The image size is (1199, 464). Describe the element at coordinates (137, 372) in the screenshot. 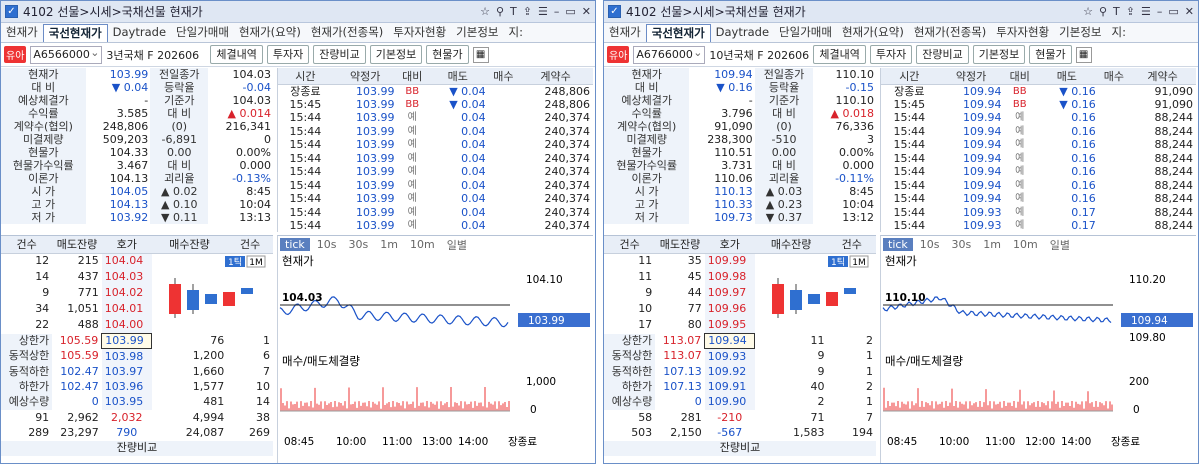

I see `bid-row: 동적하한 102.47 103.97 1,660 7` at that location.